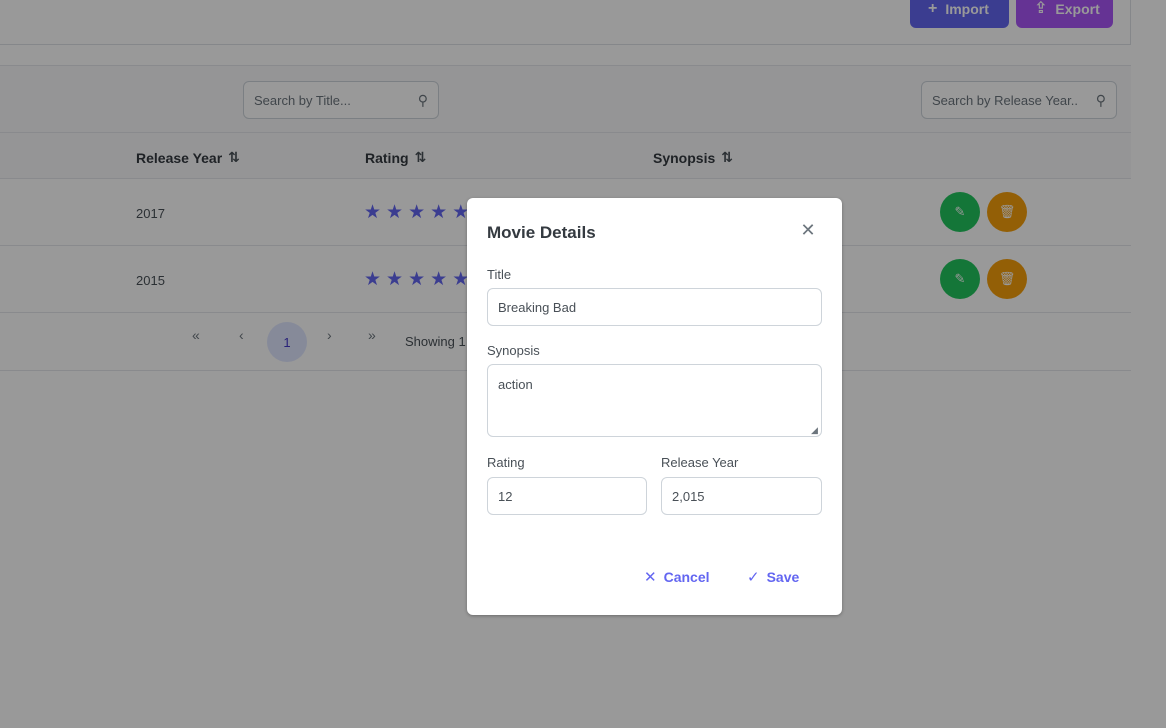 The width and height of the screenshot is (1166, 728). Describe the element at coordinates (753, 577) in the screenshot. I see `check-icon: ✓` at that location.